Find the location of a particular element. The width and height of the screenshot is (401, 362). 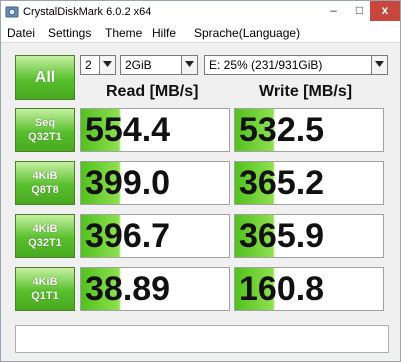

menu-item-hilfe: Hilfe is located at coordinates (164, 33).